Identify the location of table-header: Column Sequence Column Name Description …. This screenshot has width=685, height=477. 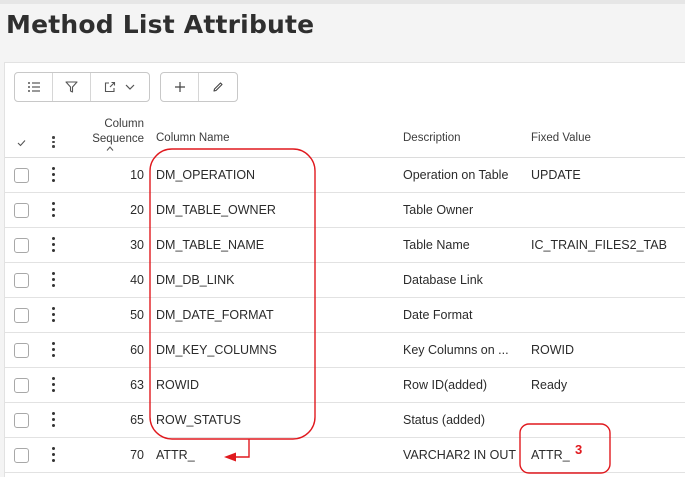
(345, 134).